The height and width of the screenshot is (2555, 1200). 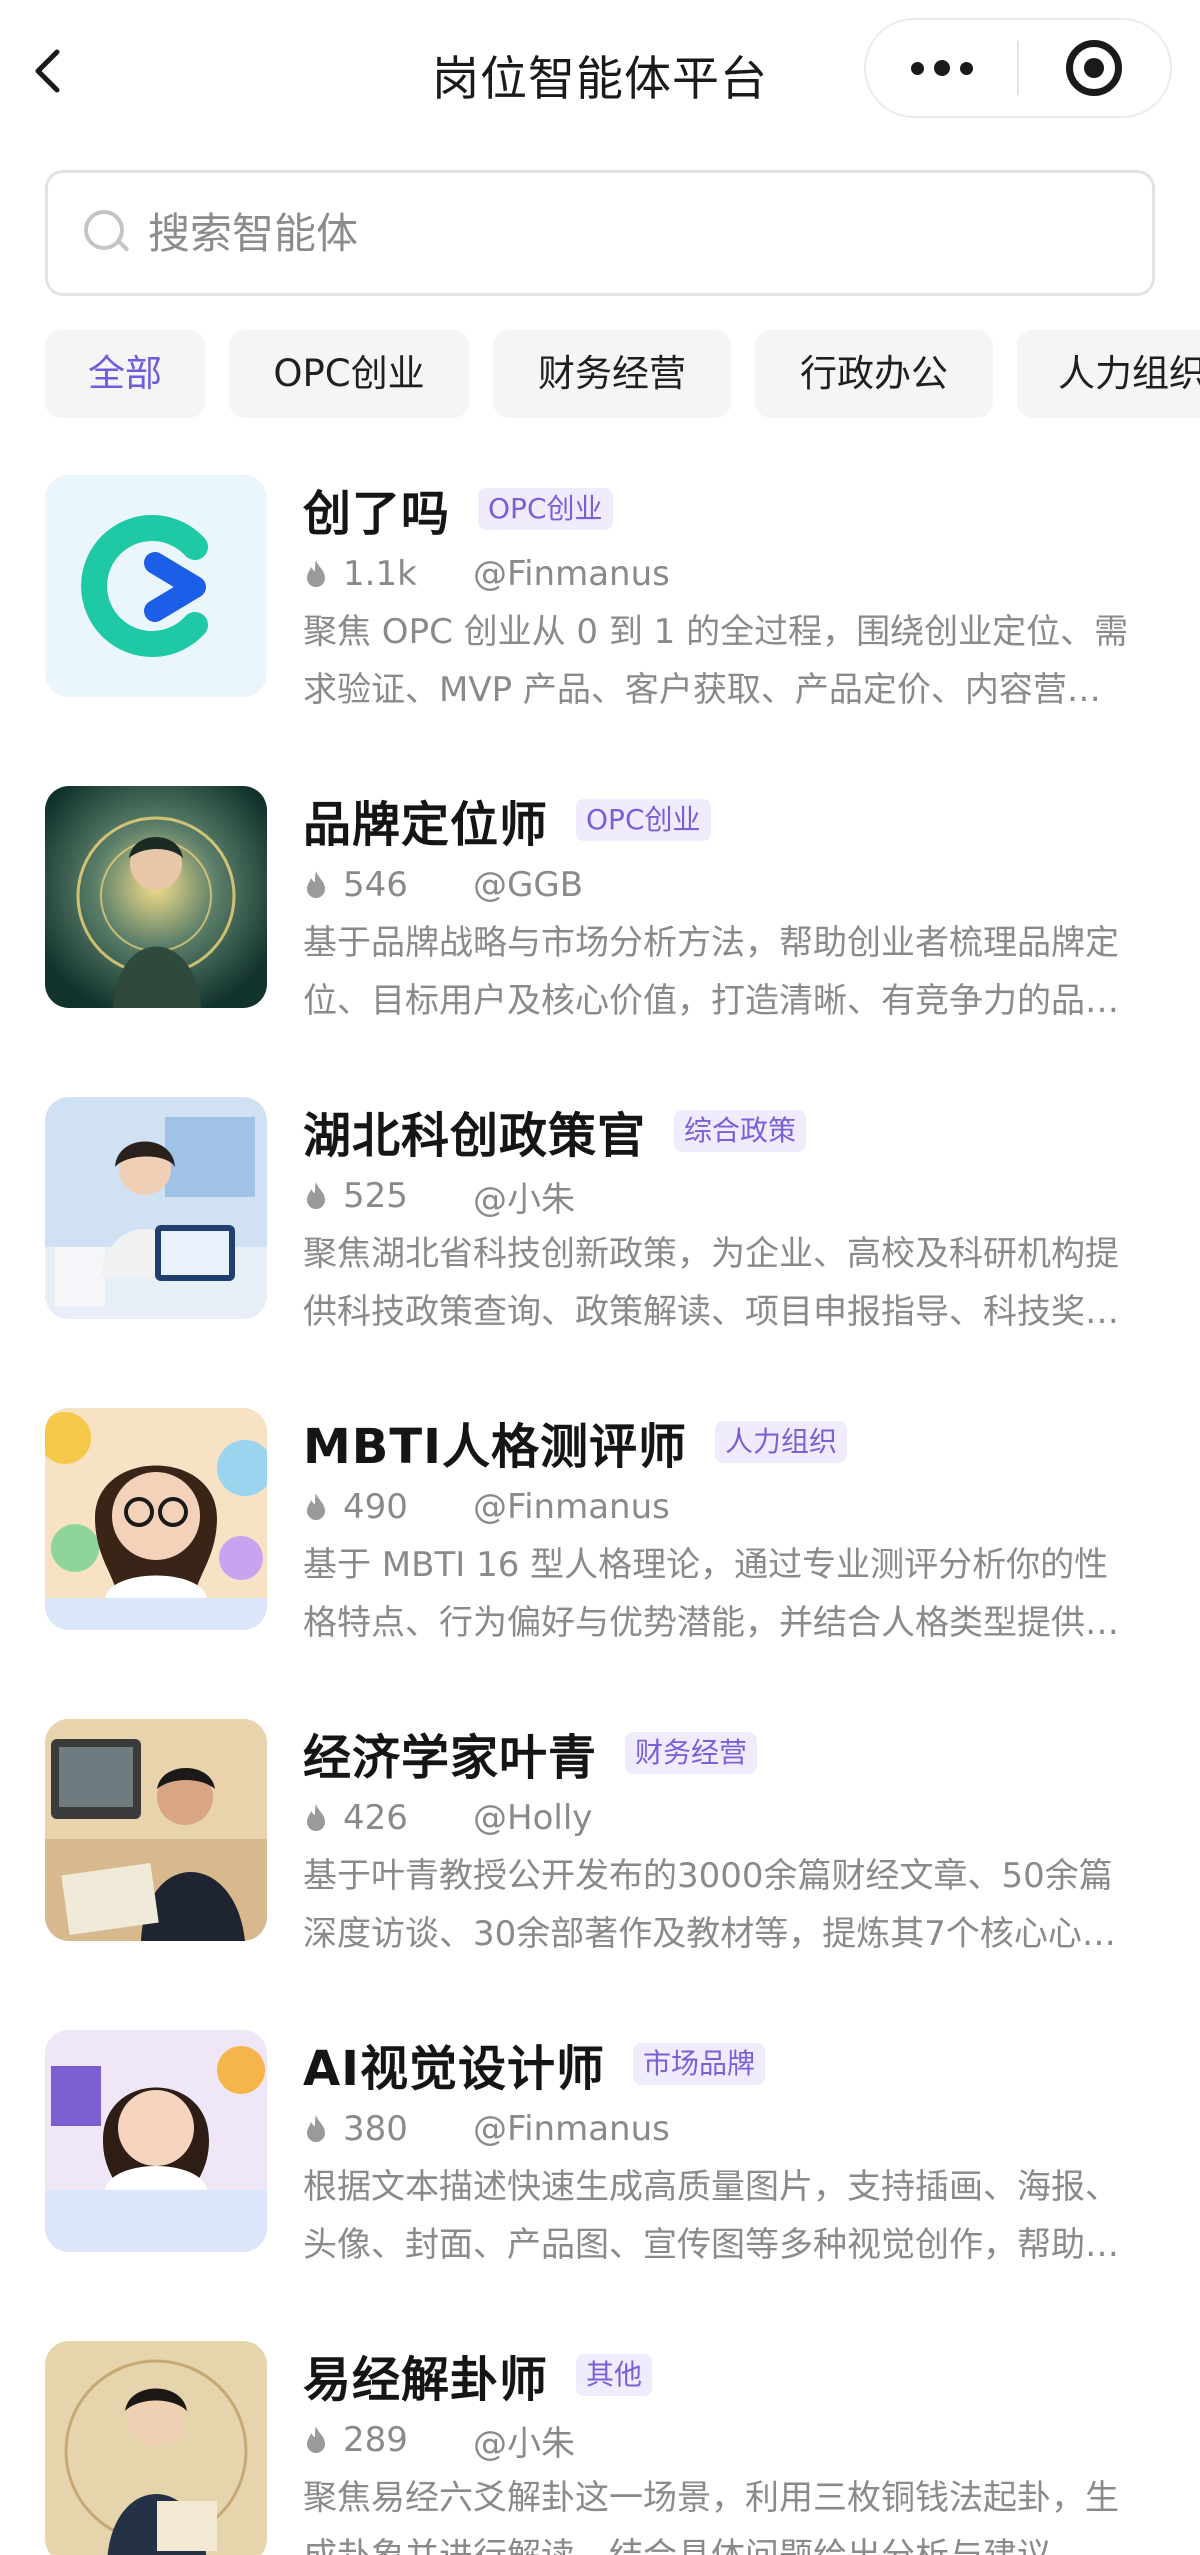 What do you see at coordinates (874, 374) in the screenshot?
I see `tab-admin-office: 行政办公` at bounding box center [874, 374].